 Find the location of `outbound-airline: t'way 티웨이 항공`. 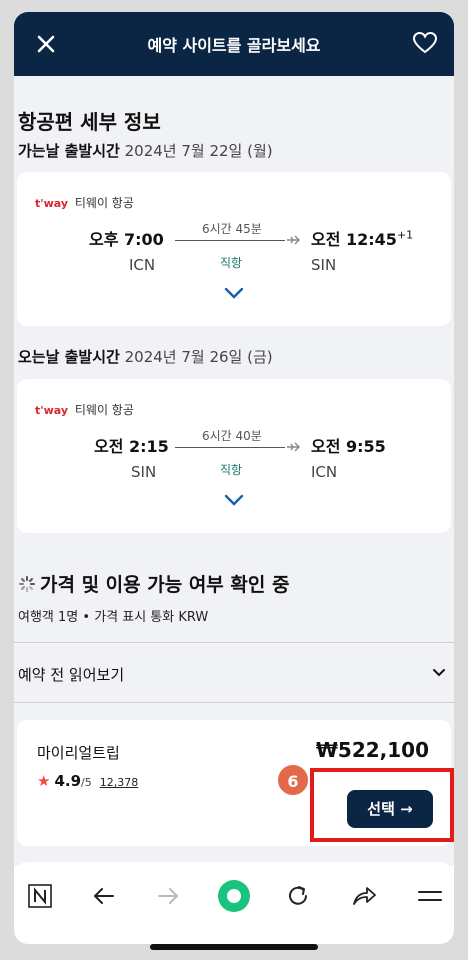

outbound-airline: t'way 티웨이 항공 is located at coordinates (84, 202).